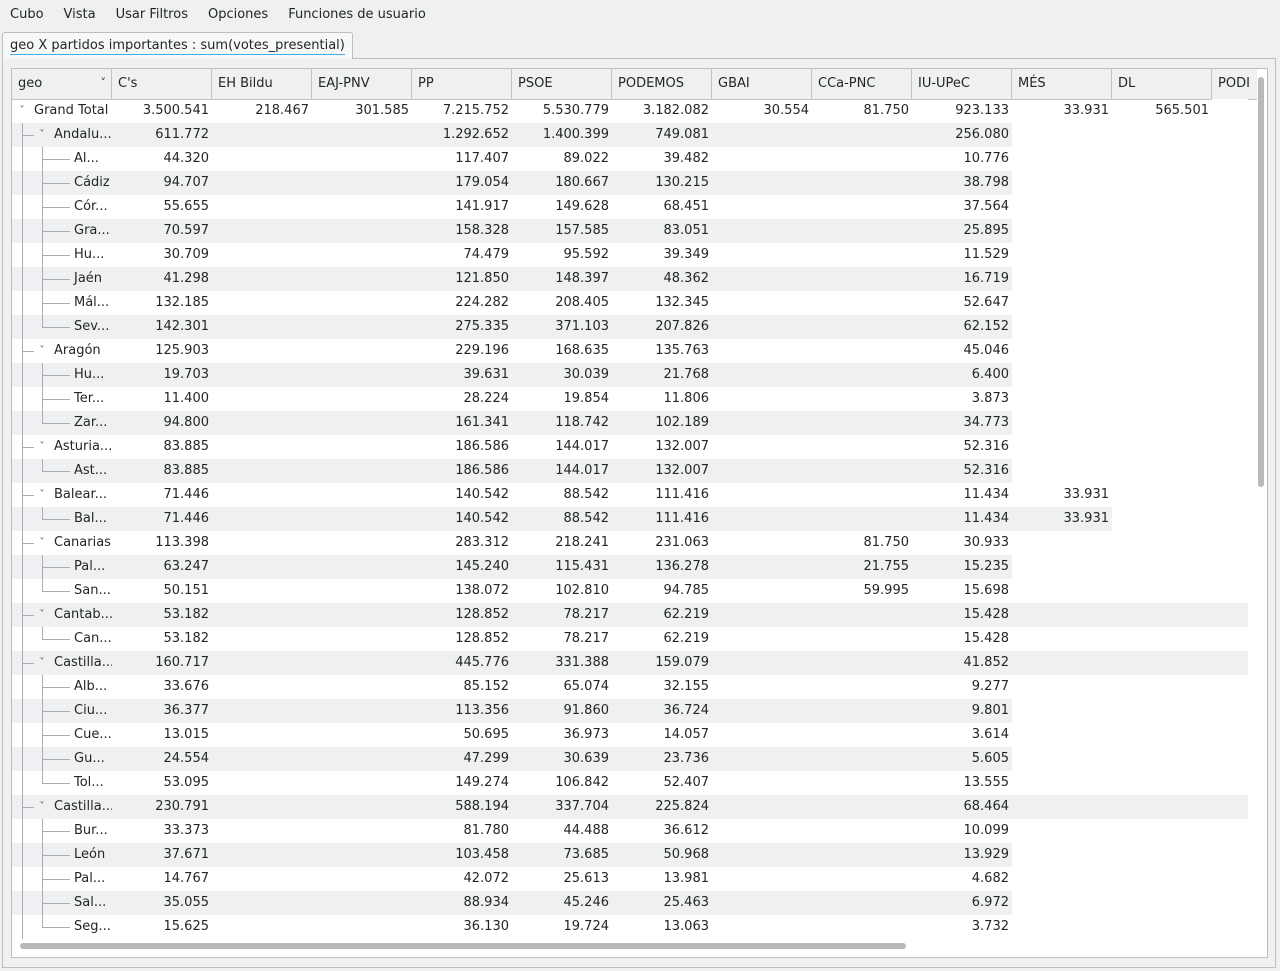 The width and height of the screenshot is (1280, 971). Describe the element at coordinates (662, 879) in the screenshot. I see `value-cell: 13.981` at that location.